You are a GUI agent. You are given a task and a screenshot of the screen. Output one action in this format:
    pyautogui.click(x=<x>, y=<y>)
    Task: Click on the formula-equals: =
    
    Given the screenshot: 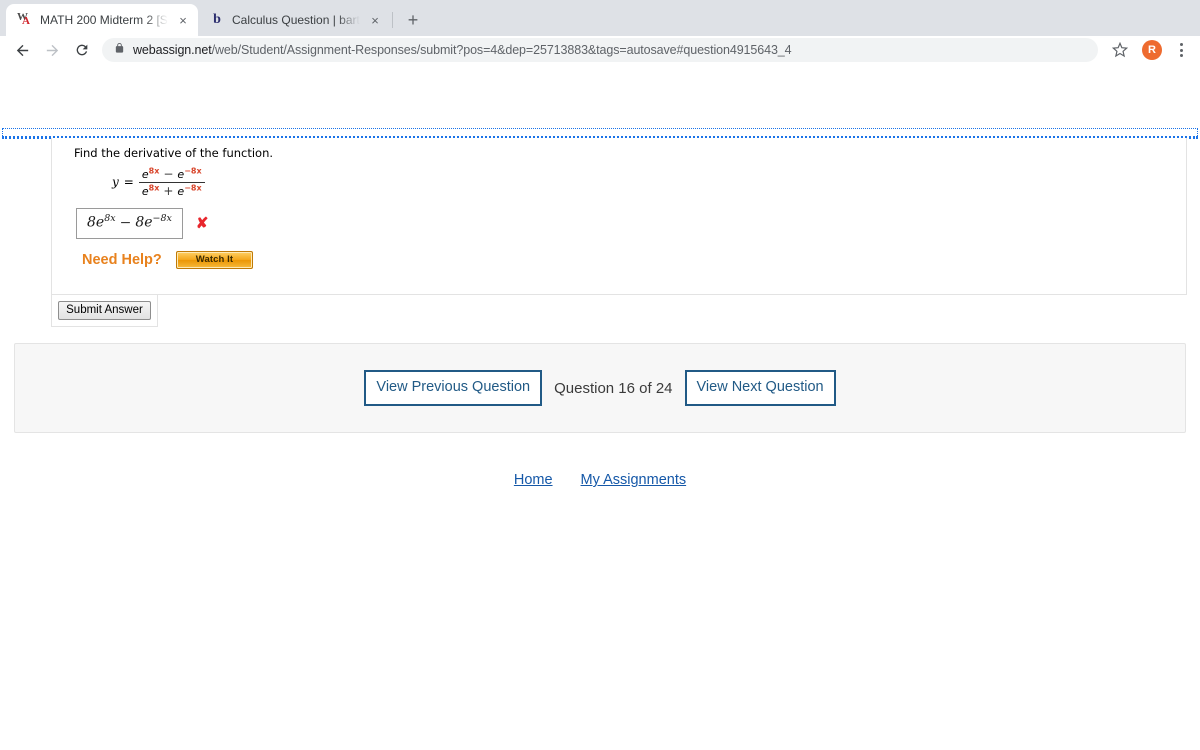 What is the action you would take?
    pyautogui.click(x=128, y=182)
    